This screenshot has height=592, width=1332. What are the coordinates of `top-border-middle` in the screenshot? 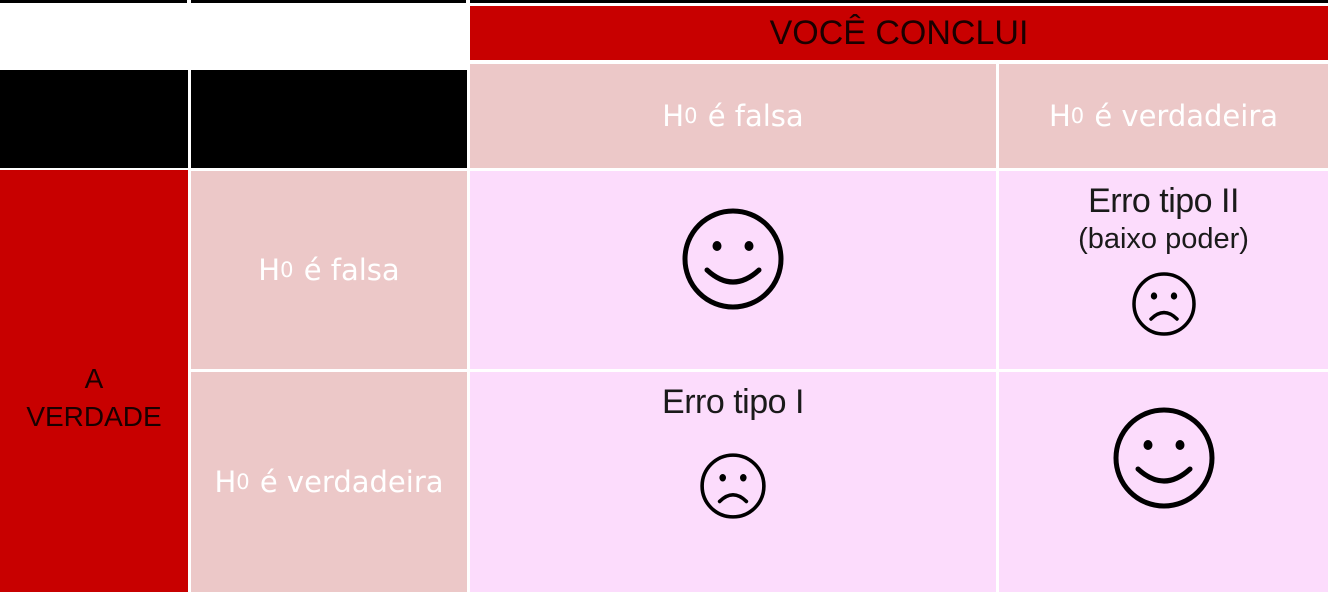 It's located at (328, 1).